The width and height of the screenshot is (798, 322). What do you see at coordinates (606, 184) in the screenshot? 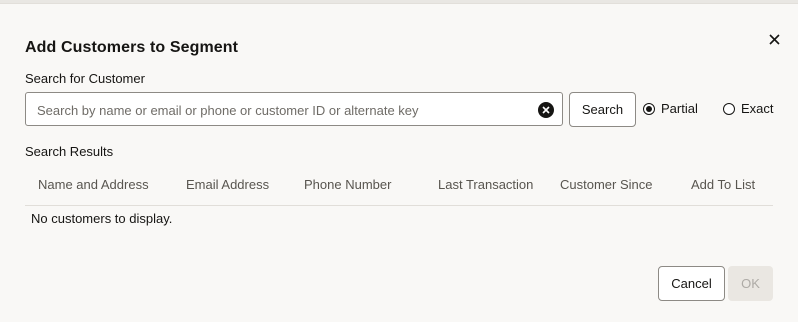
I see `column-header-customer-since: Customer Since` at bounding box center [606, 184].